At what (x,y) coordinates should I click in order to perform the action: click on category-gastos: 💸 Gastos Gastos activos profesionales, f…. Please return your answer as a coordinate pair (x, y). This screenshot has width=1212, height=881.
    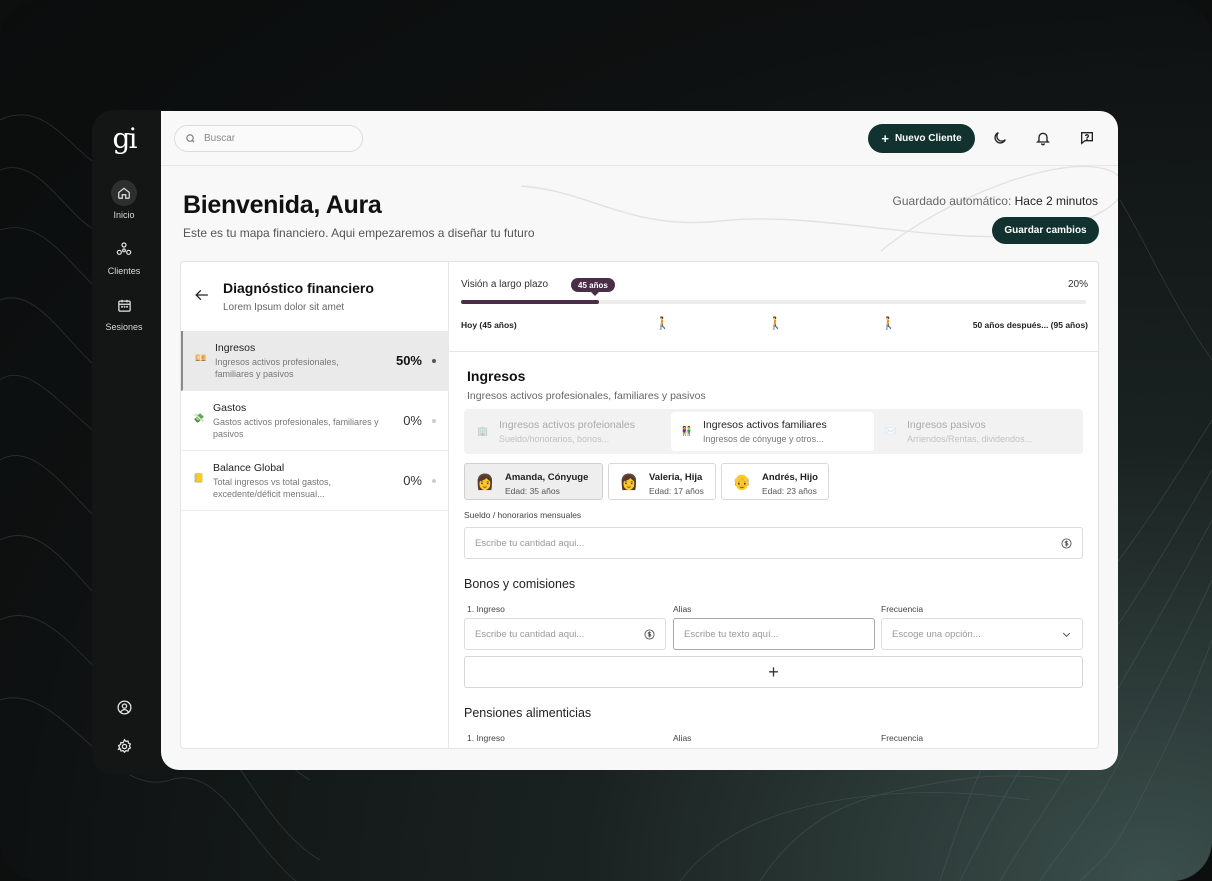
    Looking at the image, I should click on (315, 421).